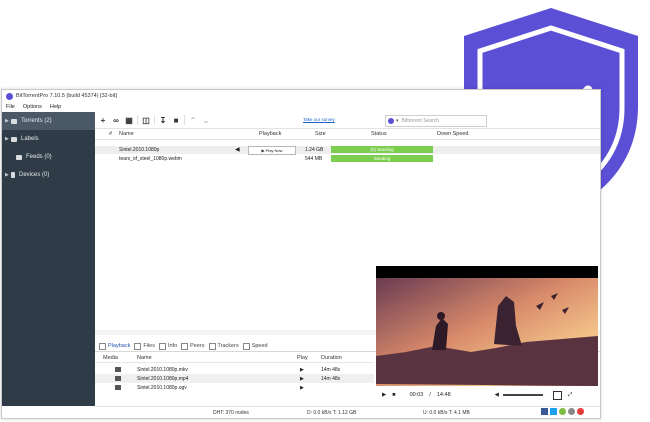  I want to click on search-provider-icon, so click(391, 121).